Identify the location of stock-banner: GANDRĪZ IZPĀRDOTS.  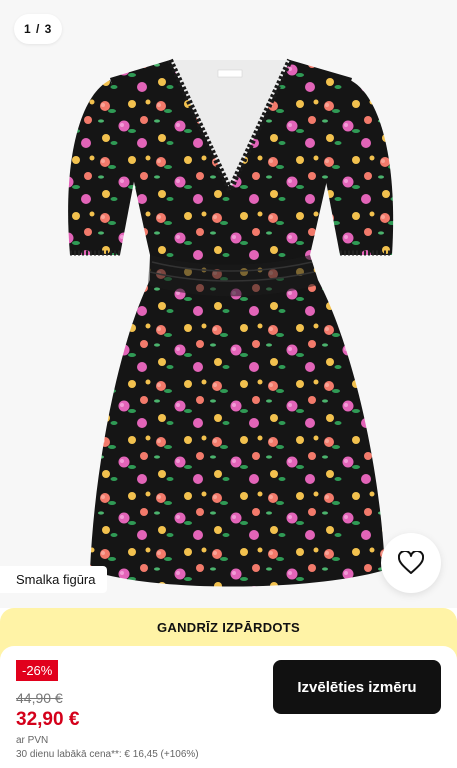
(228, 627).